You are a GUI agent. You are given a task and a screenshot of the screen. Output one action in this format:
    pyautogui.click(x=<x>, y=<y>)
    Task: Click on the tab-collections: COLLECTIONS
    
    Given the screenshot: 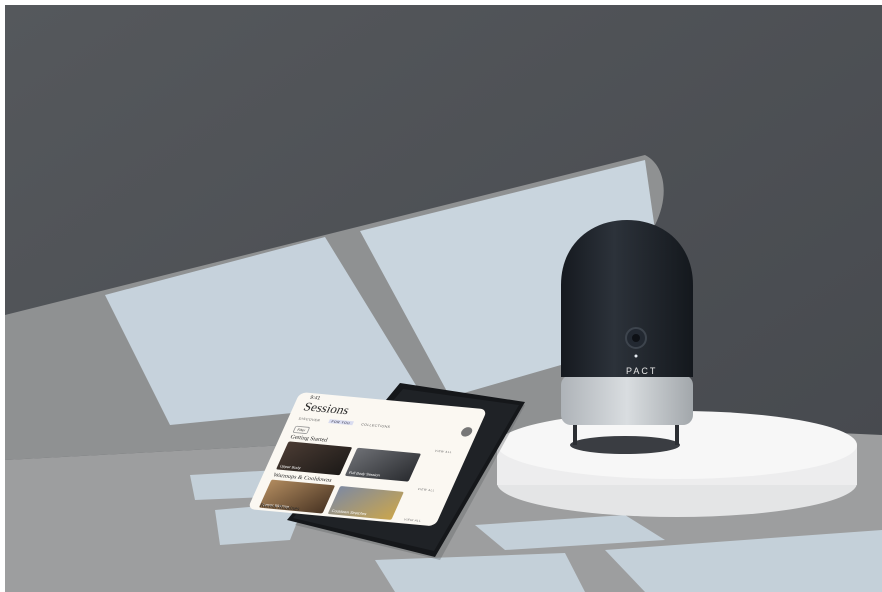 What is the action you would take?
    pyautogui.click(x=375, y=425)
    